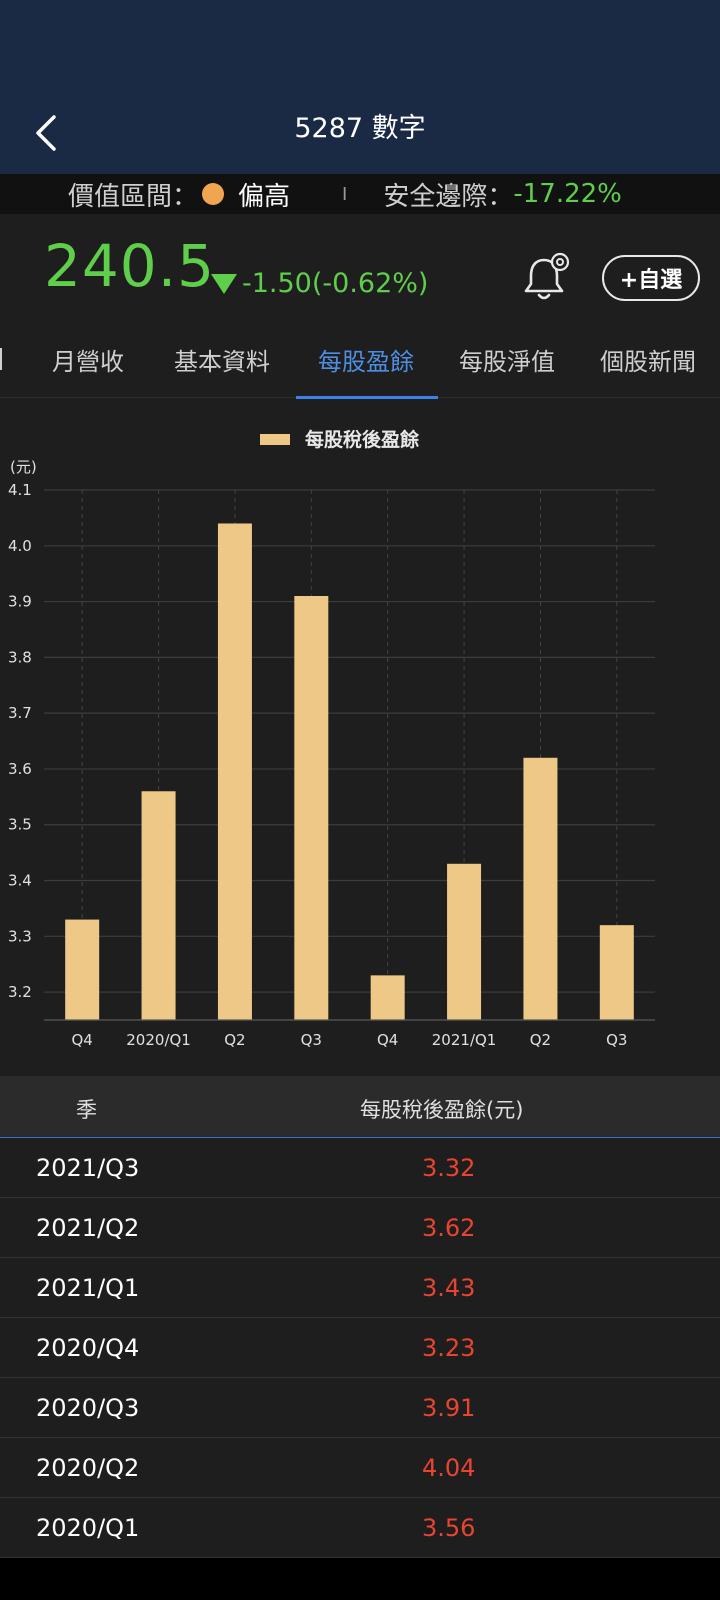 The height and width of the screenshot is (1600, 720). What do you see at coordinates (360, 50) in the screenshot?
I see `status-bar` at bounding box center [360, 50].